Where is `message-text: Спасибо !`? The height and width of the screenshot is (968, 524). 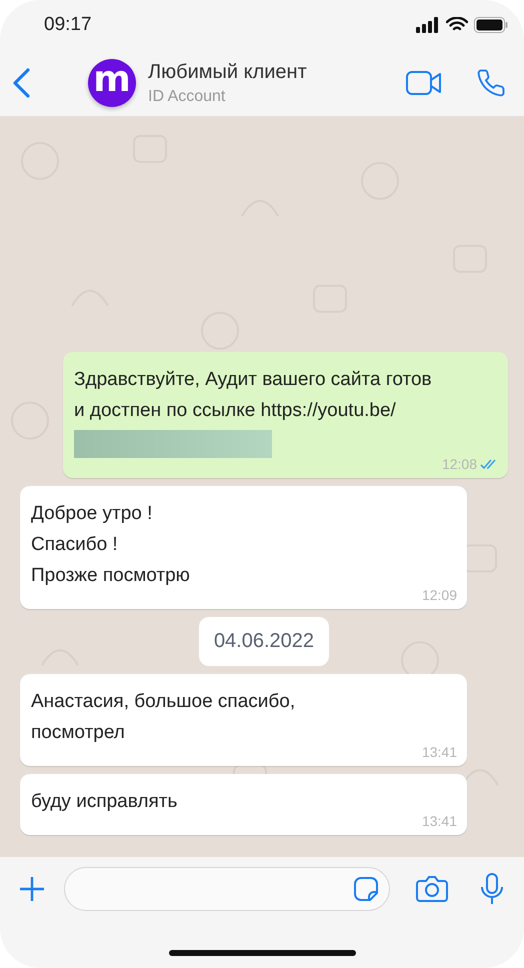
message-text: Спасибо ! is located at coordinates (75, 545).